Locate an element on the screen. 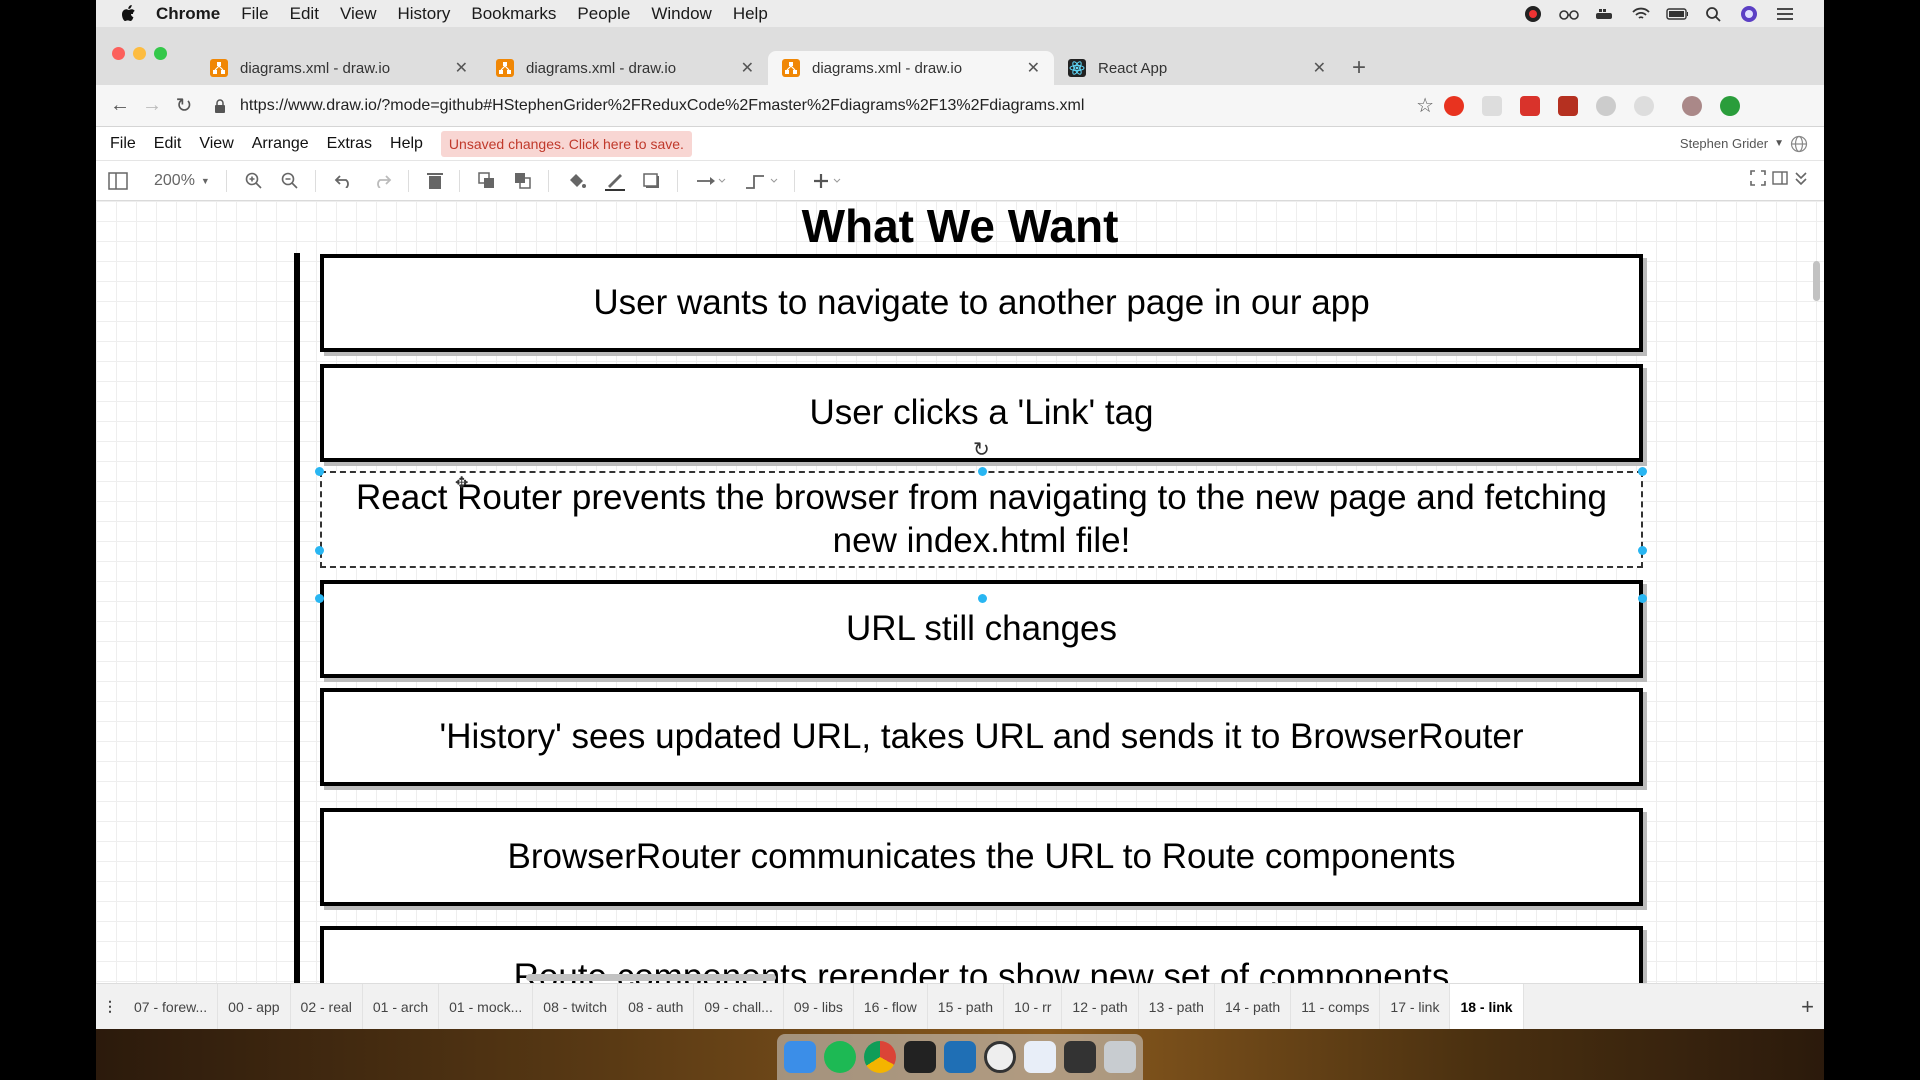 The image size is (1920, 1080). delete-icon is located at coordinates (434, 181).